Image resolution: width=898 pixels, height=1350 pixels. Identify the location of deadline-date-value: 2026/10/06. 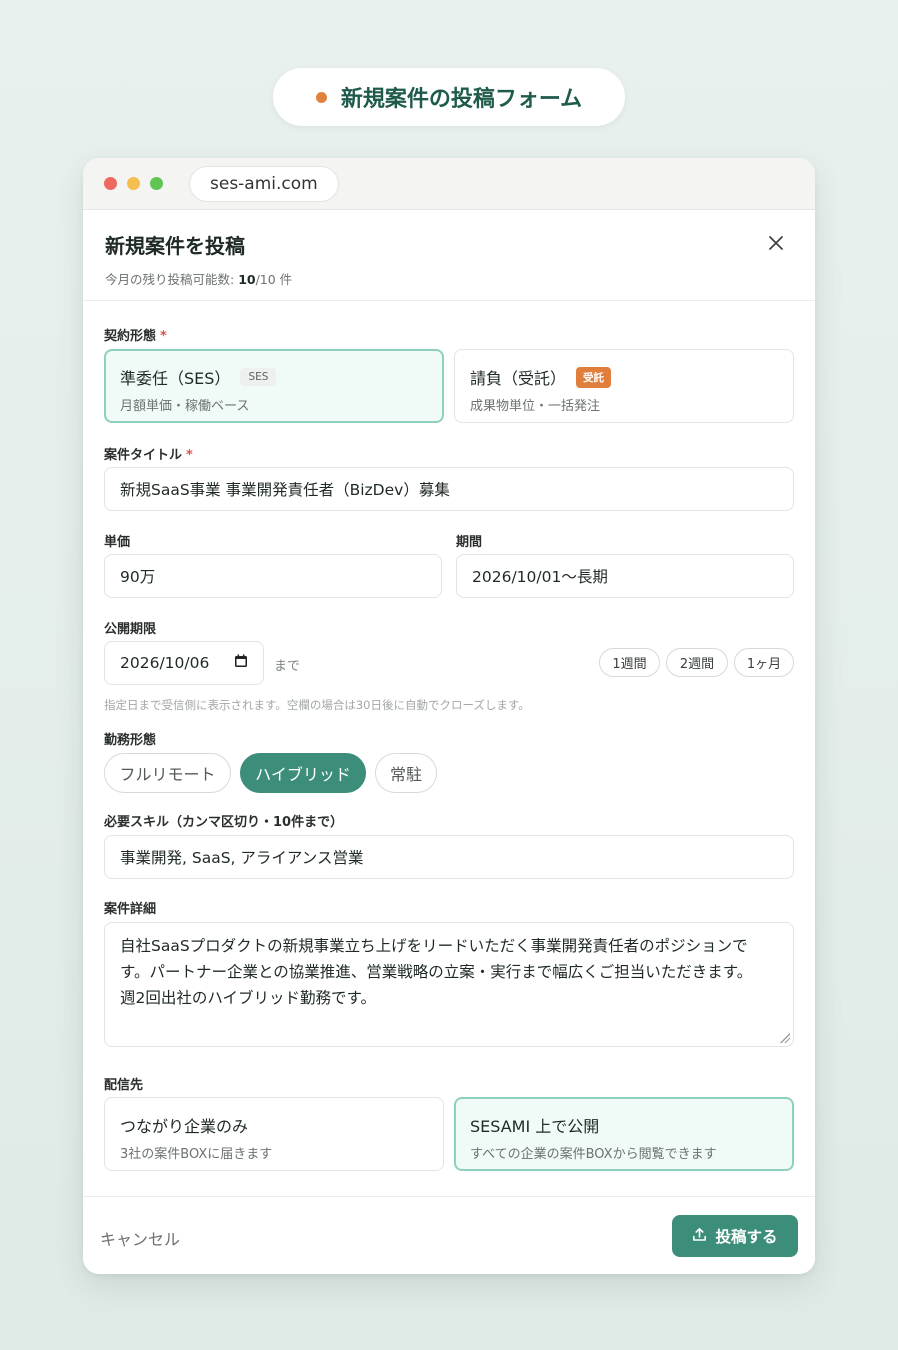
(165, 663).